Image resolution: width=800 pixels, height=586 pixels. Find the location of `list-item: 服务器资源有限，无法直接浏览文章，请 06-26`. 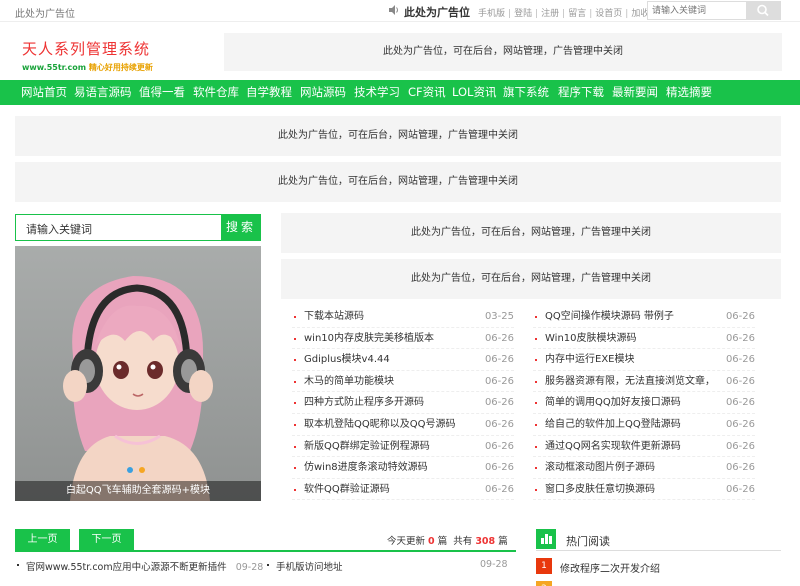

list-item: 服务器资源有限，无法直接浏览文章，请 06-26 is located at coordinates (644, 382).